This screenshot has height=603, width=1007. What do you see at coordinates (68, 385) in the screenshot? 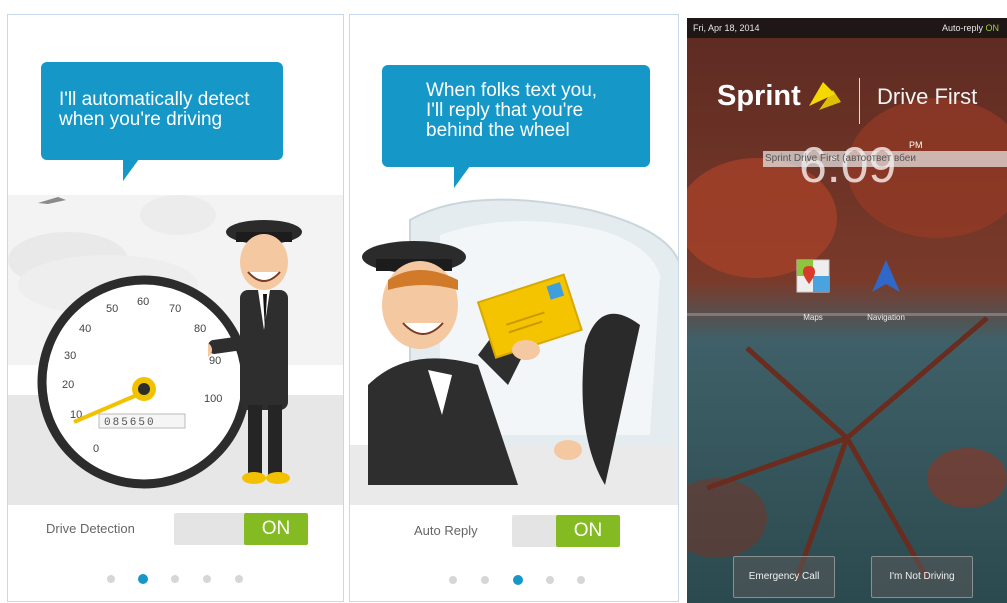
I see `speed-label: 20` at bounding box center [68, 385].